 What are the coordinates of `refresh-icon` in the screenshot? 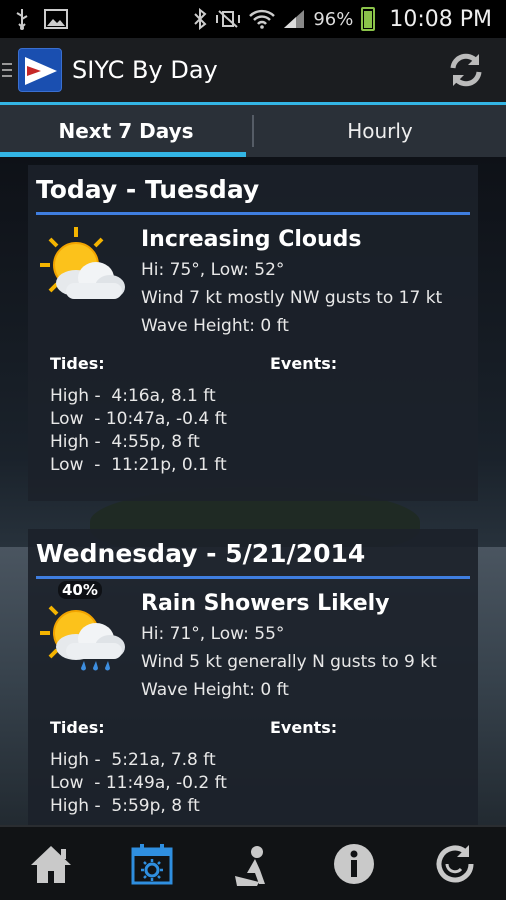 It's located at (466, 70).